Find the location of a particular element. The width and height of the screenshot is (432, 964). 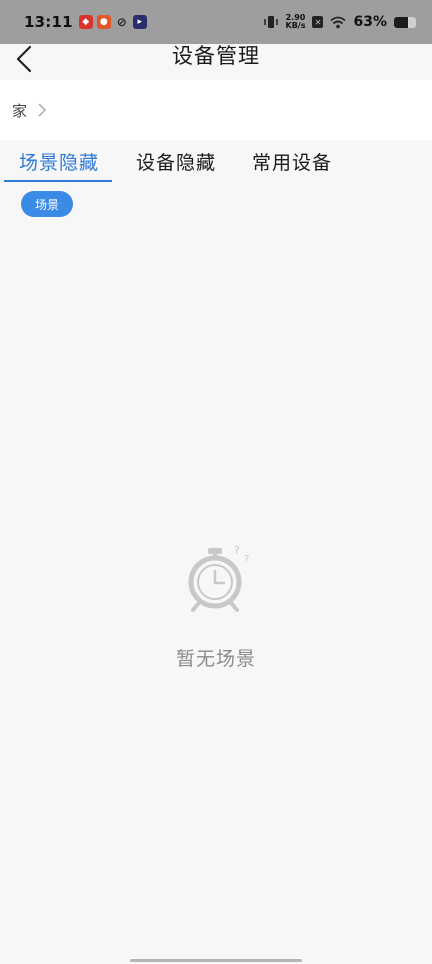

battery-icon is located at coordinates (405, 22).